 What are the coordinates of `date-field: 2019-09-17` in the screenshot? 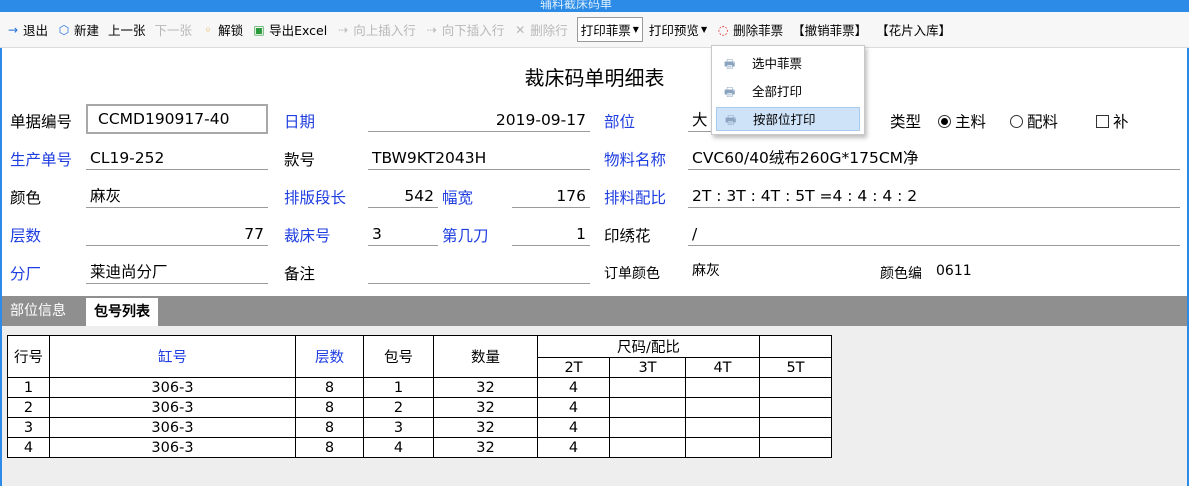 It's located at (479, 120).